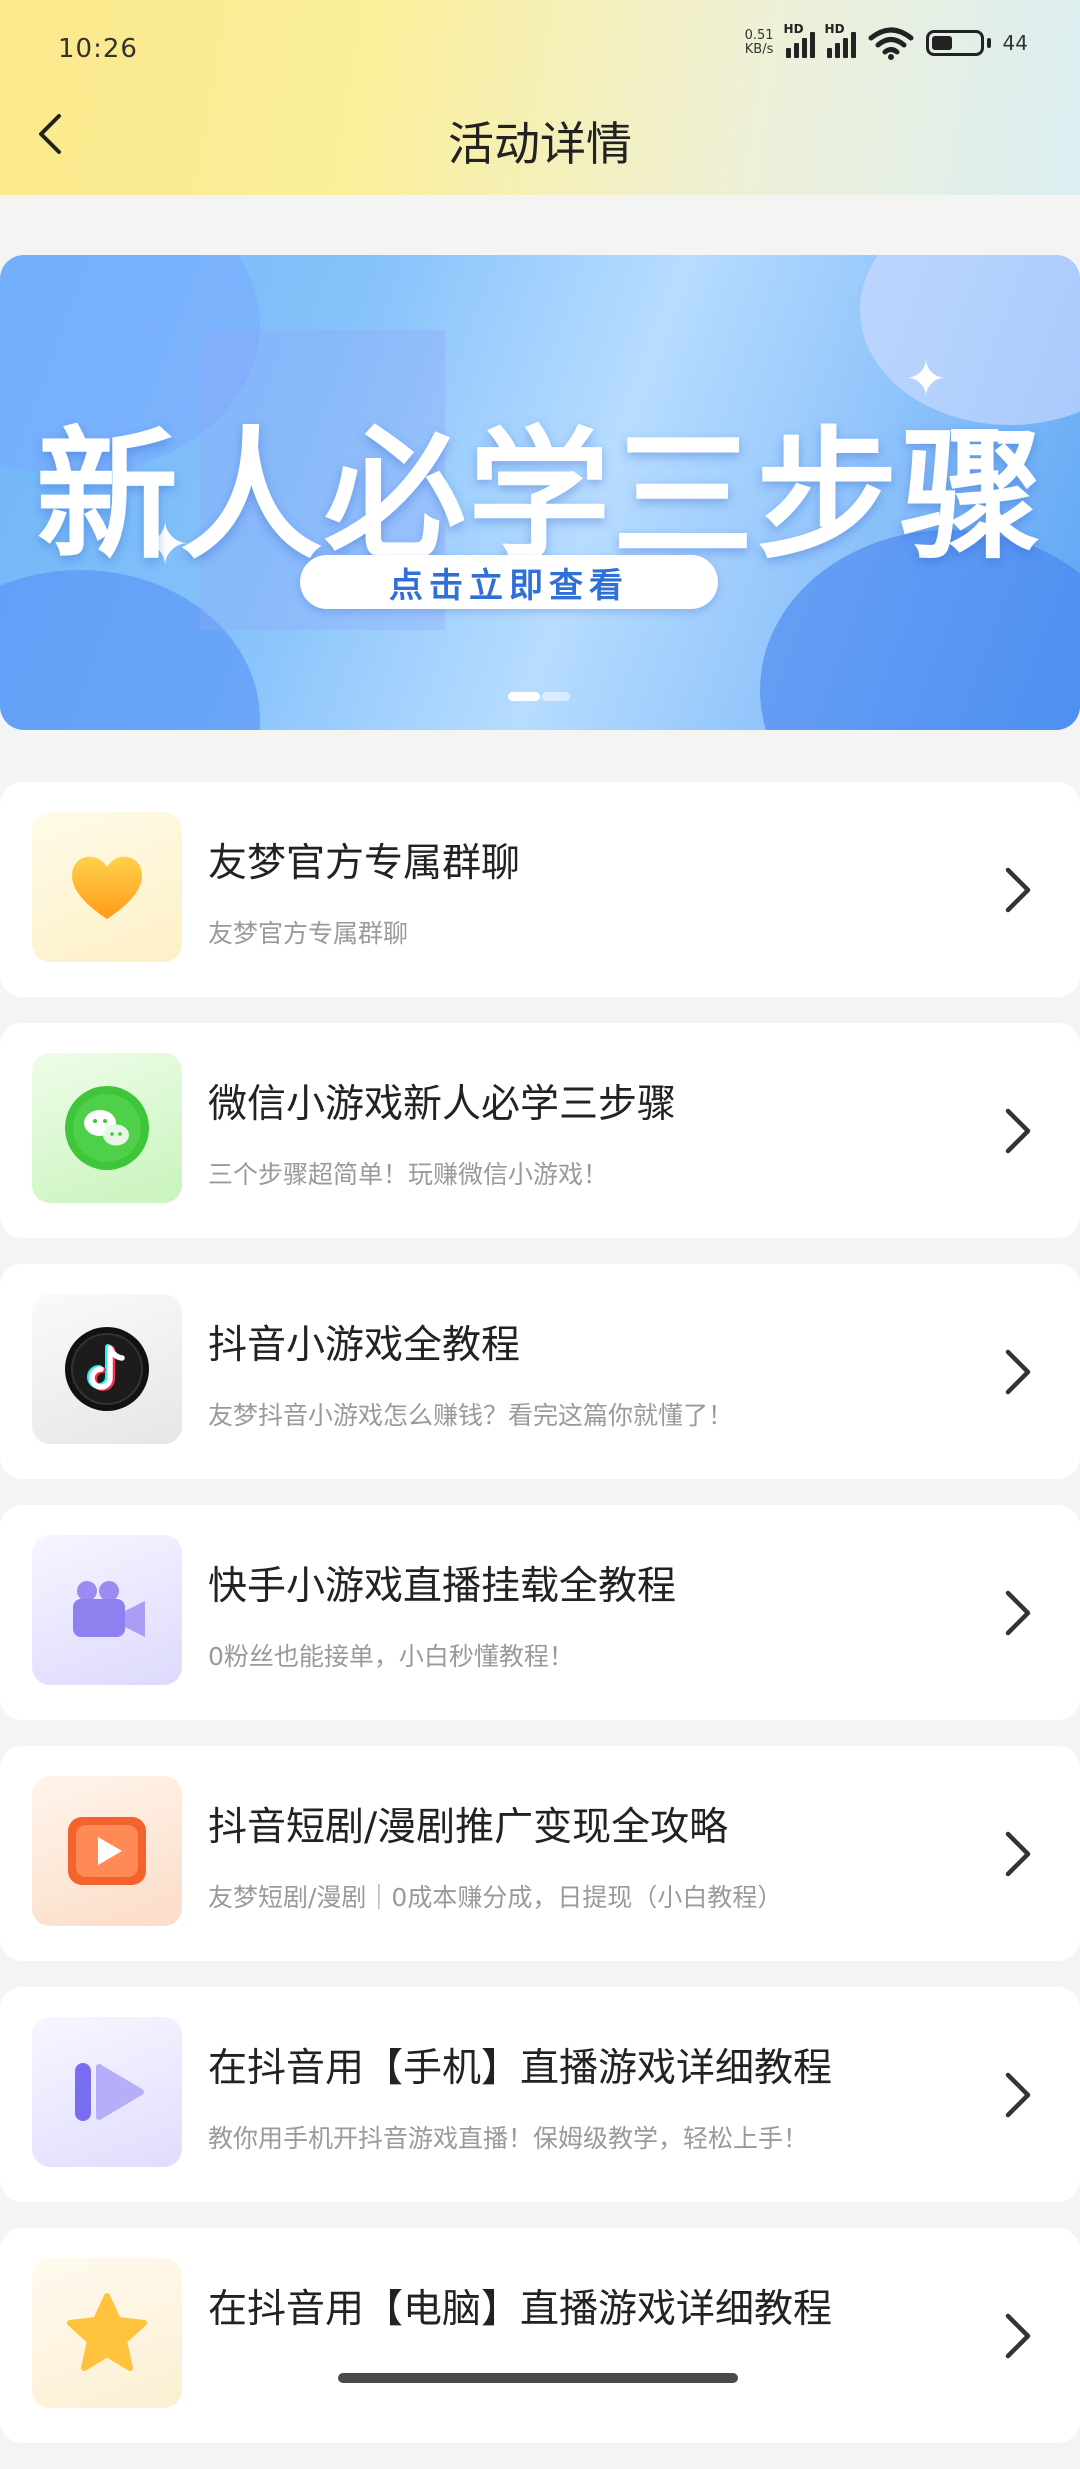 The image size is (1080, 2469). Describe the element at coordinates (109, 2092) in the screenshot. I see `live-play-icon` at that location.